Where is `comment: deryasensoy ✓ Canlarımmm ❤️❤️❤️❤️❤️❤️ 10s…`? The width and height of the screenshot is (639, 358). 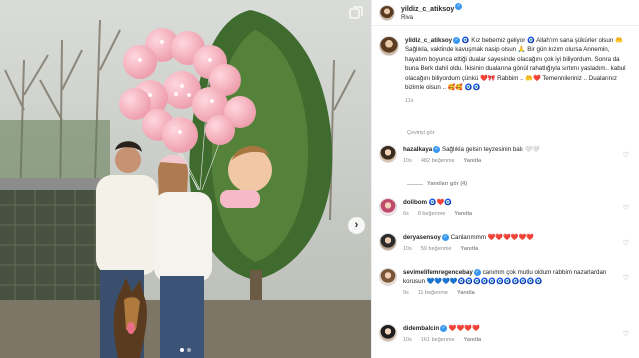 comment: deryasensoy ✓ Canlarımmm ❤️❤️❤️❤️❤️❤️ 10s… is located at coordinates (506, 242).